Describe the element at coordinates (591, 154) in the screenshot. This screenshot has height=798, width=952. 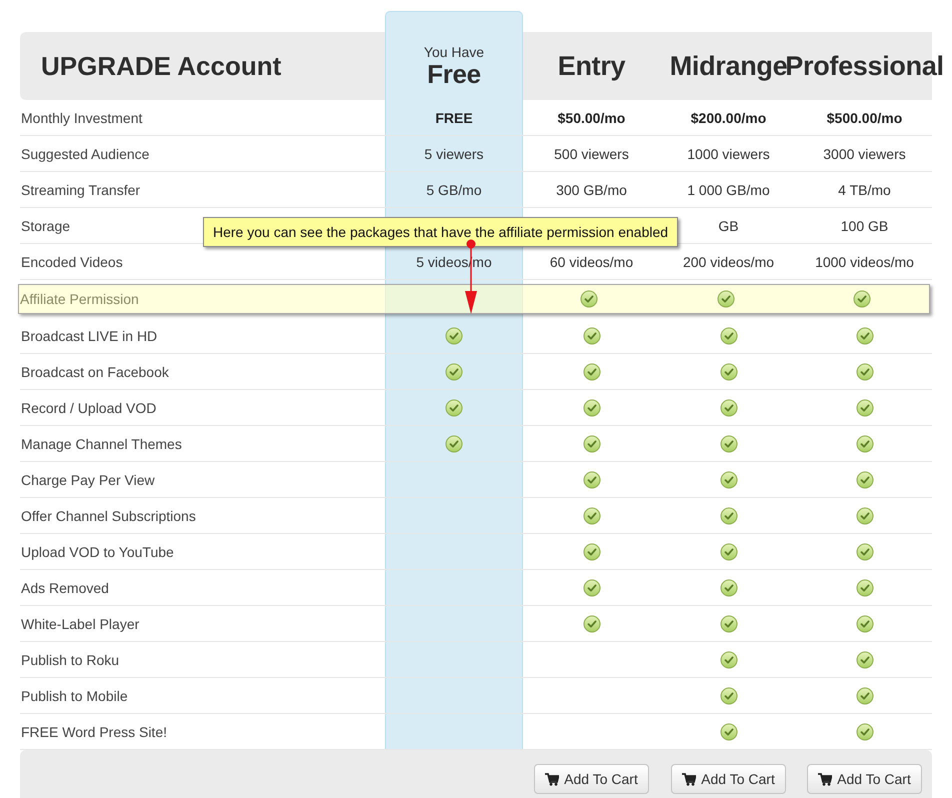
I see `feature-value: 500 viewers` at that location.